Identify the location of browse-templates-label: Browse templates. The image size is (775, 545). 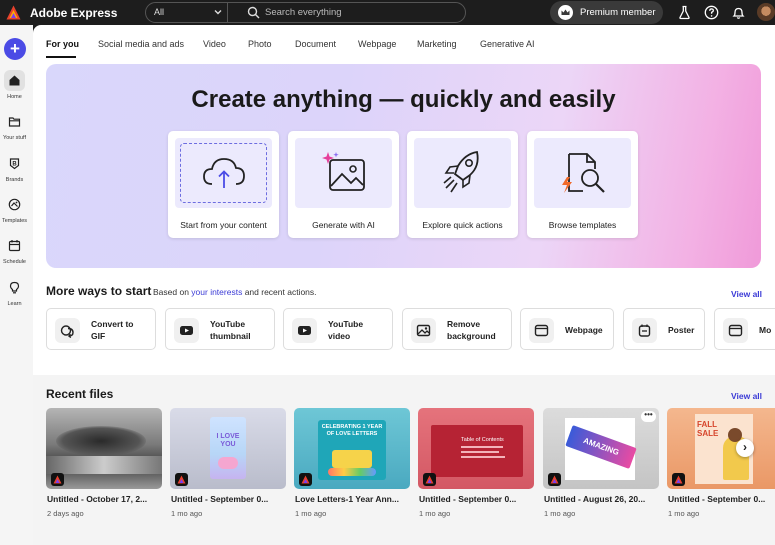
(582, 225).